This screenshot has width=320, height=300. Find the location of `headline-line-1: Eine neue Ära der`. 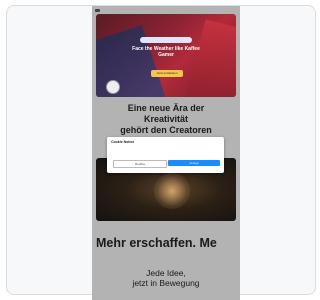

headline-line-1: Eine neue Ära der is located at coordinates (166, 108).